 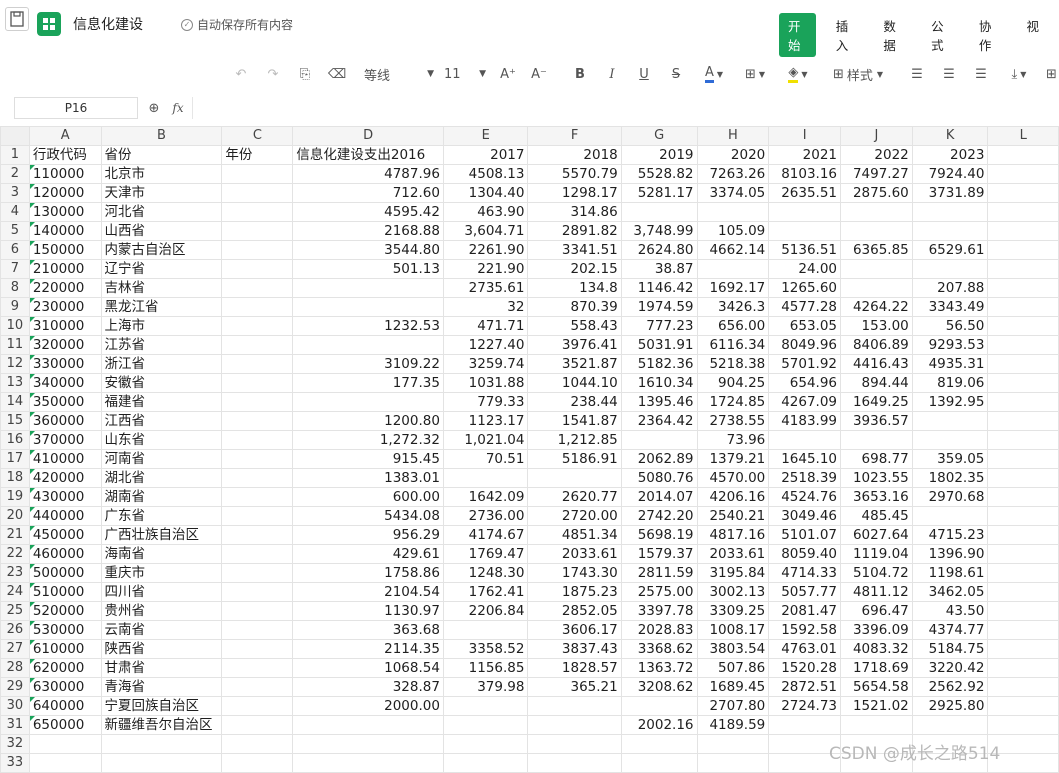 What do you see at coordinates (368, 744) in the screenshot?
I see `cell-d32` at bounding box center [368, 744].